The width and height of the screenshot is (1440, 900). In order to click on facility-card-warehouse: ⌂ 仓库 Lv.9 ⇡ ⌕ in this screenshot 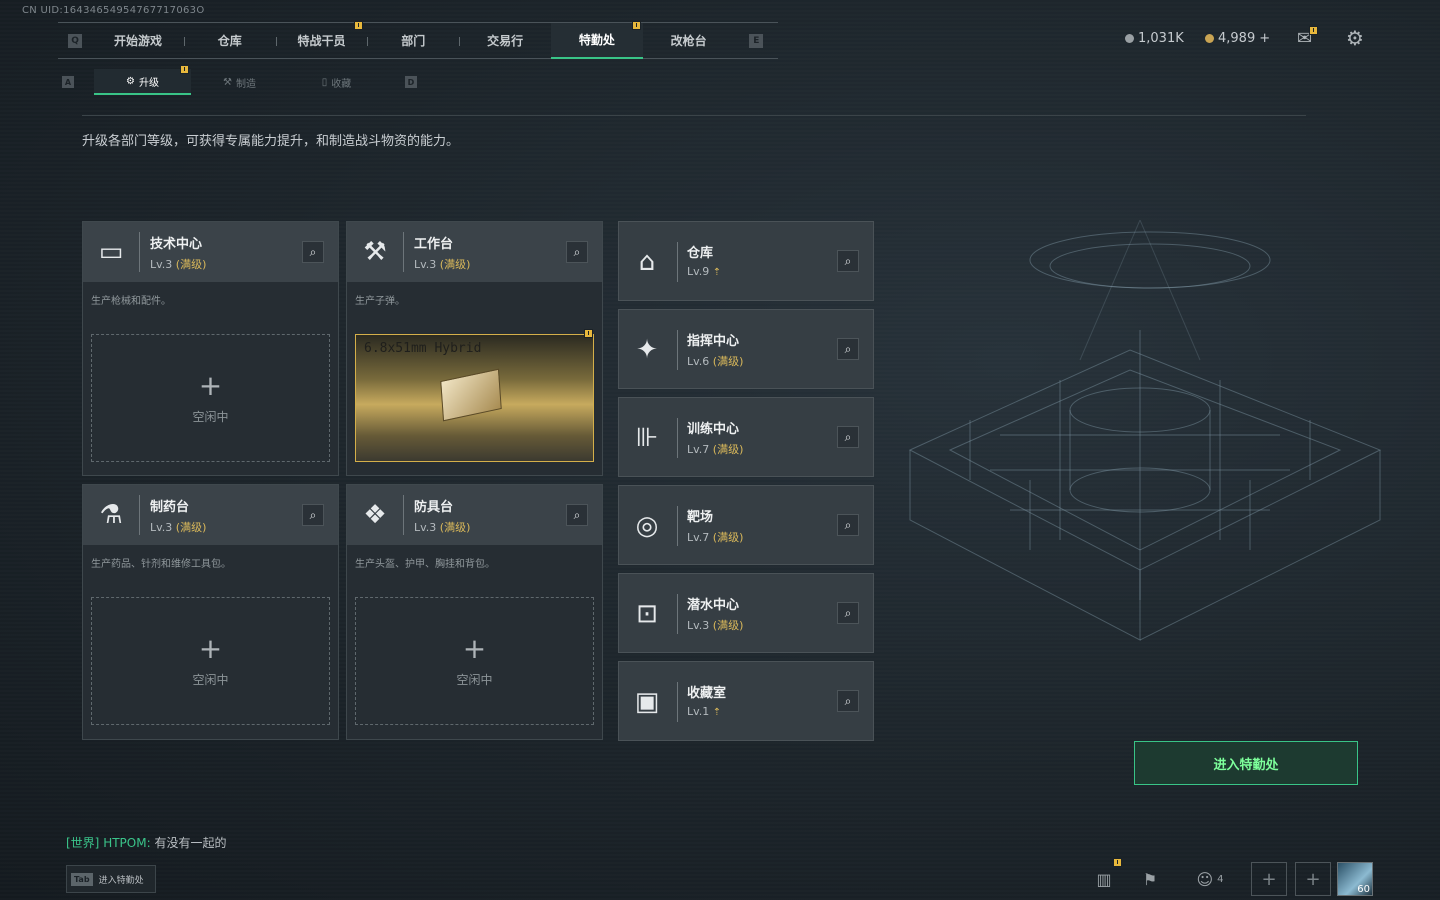, I will do `click(746, 261)`.